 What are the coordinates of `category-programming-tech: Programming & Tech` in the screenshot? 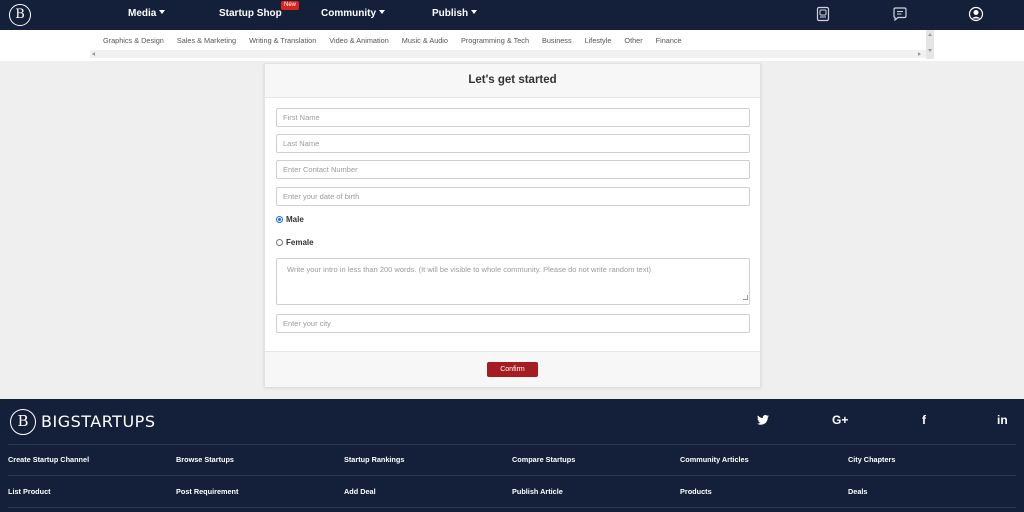 It's located at (495, 40).